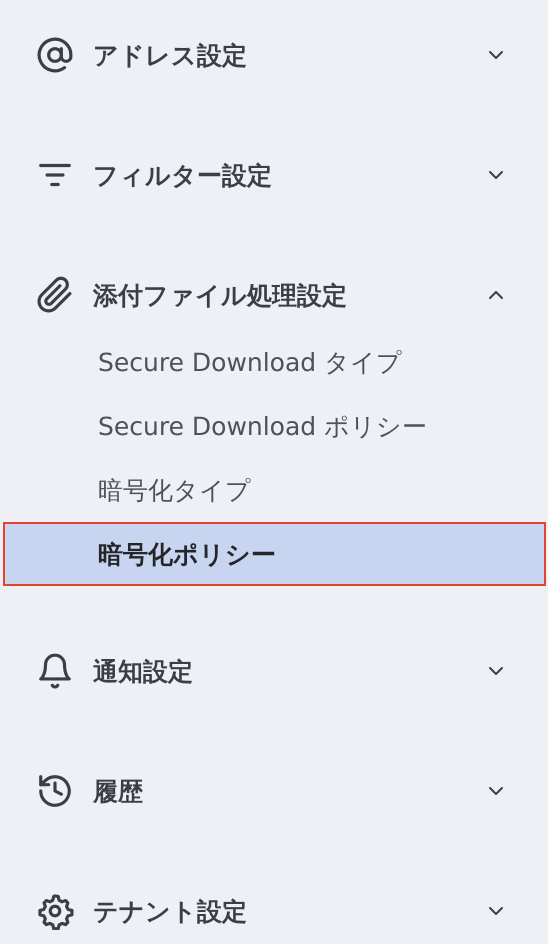  Describe the element at coordinates (274, 295) in the screenshot. I see `section-header: 添付ファイル処理設定` at that location.